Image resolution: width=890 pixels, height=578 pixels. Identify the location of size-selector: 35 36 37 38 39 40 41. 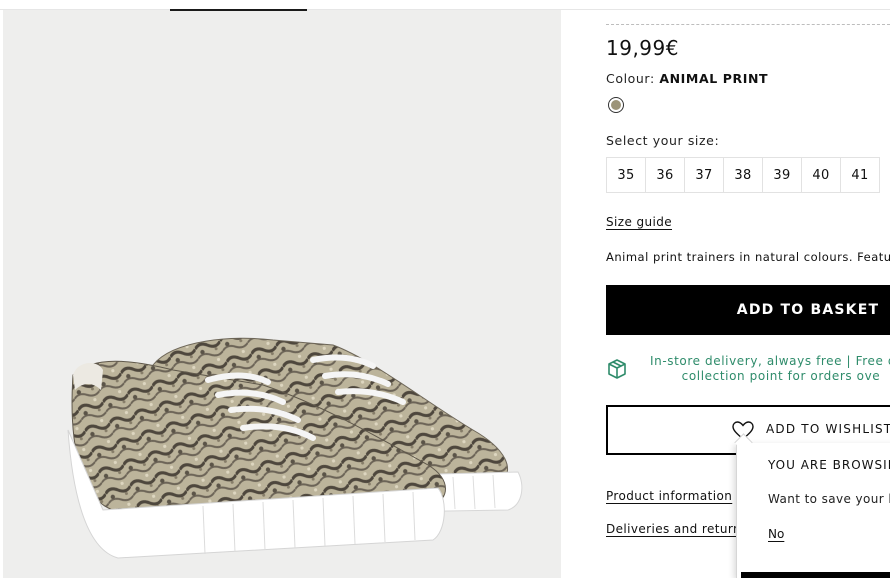
(743, 175).